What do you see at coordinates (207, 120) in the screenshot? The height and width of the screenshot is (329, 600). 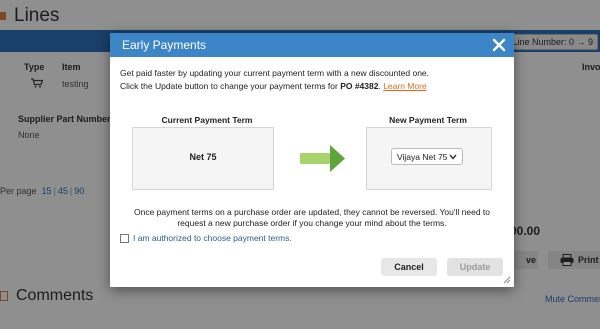 I see `current-term-label: Current Payment Term` at bounding box center [207, 120].